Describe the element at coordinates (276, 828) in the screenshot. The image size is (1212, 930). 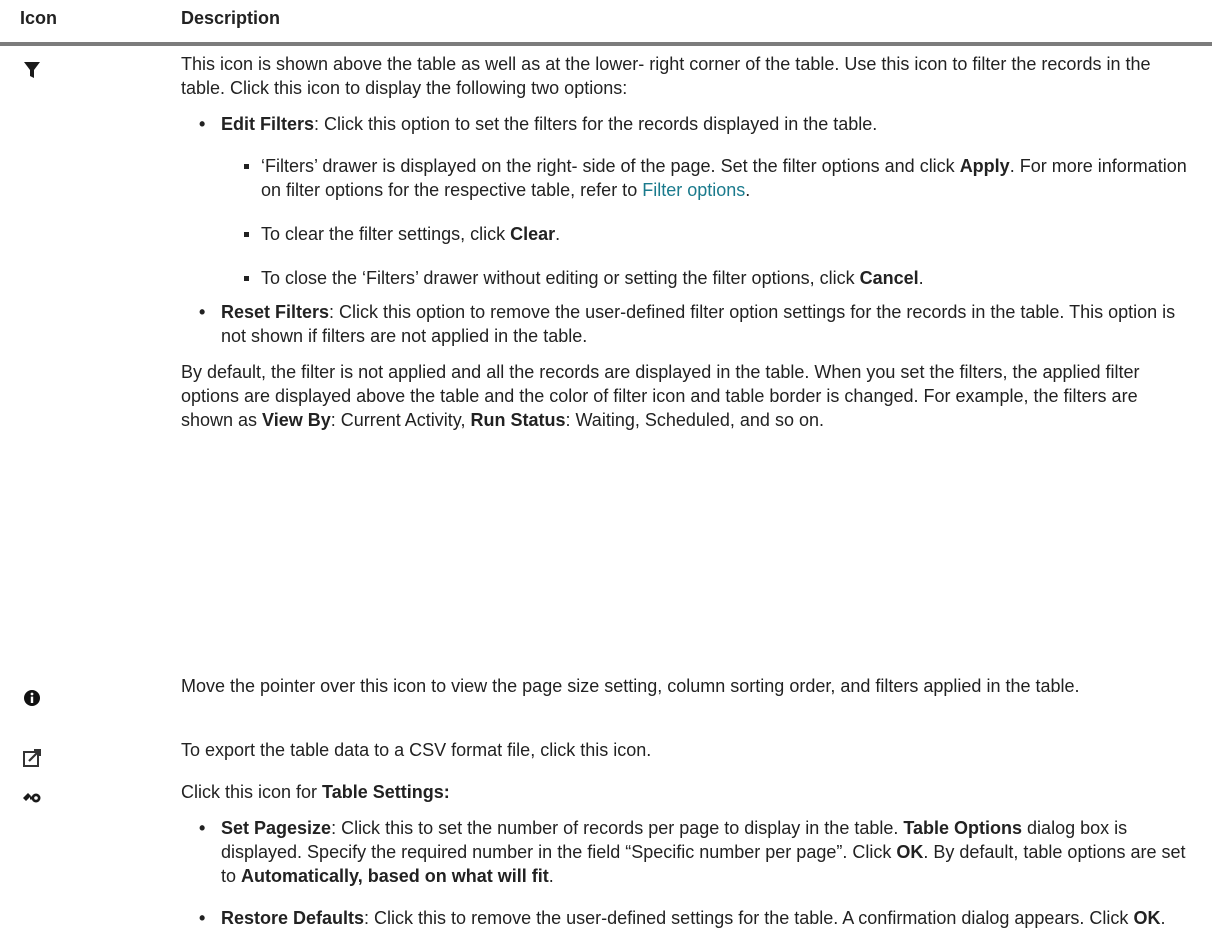
I see `set-pagesize-title: Set Pagesize` at that location.